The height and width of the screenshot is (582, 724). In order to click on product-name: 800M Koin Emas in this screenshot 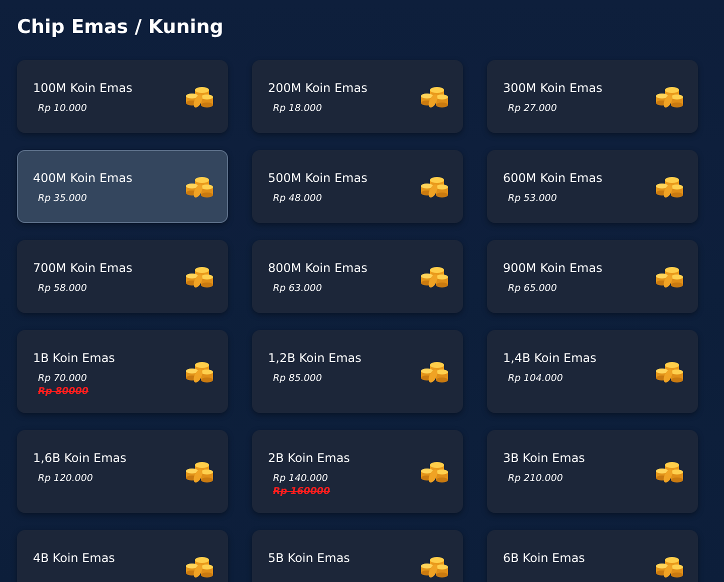, I will do `click(318, 268)`.